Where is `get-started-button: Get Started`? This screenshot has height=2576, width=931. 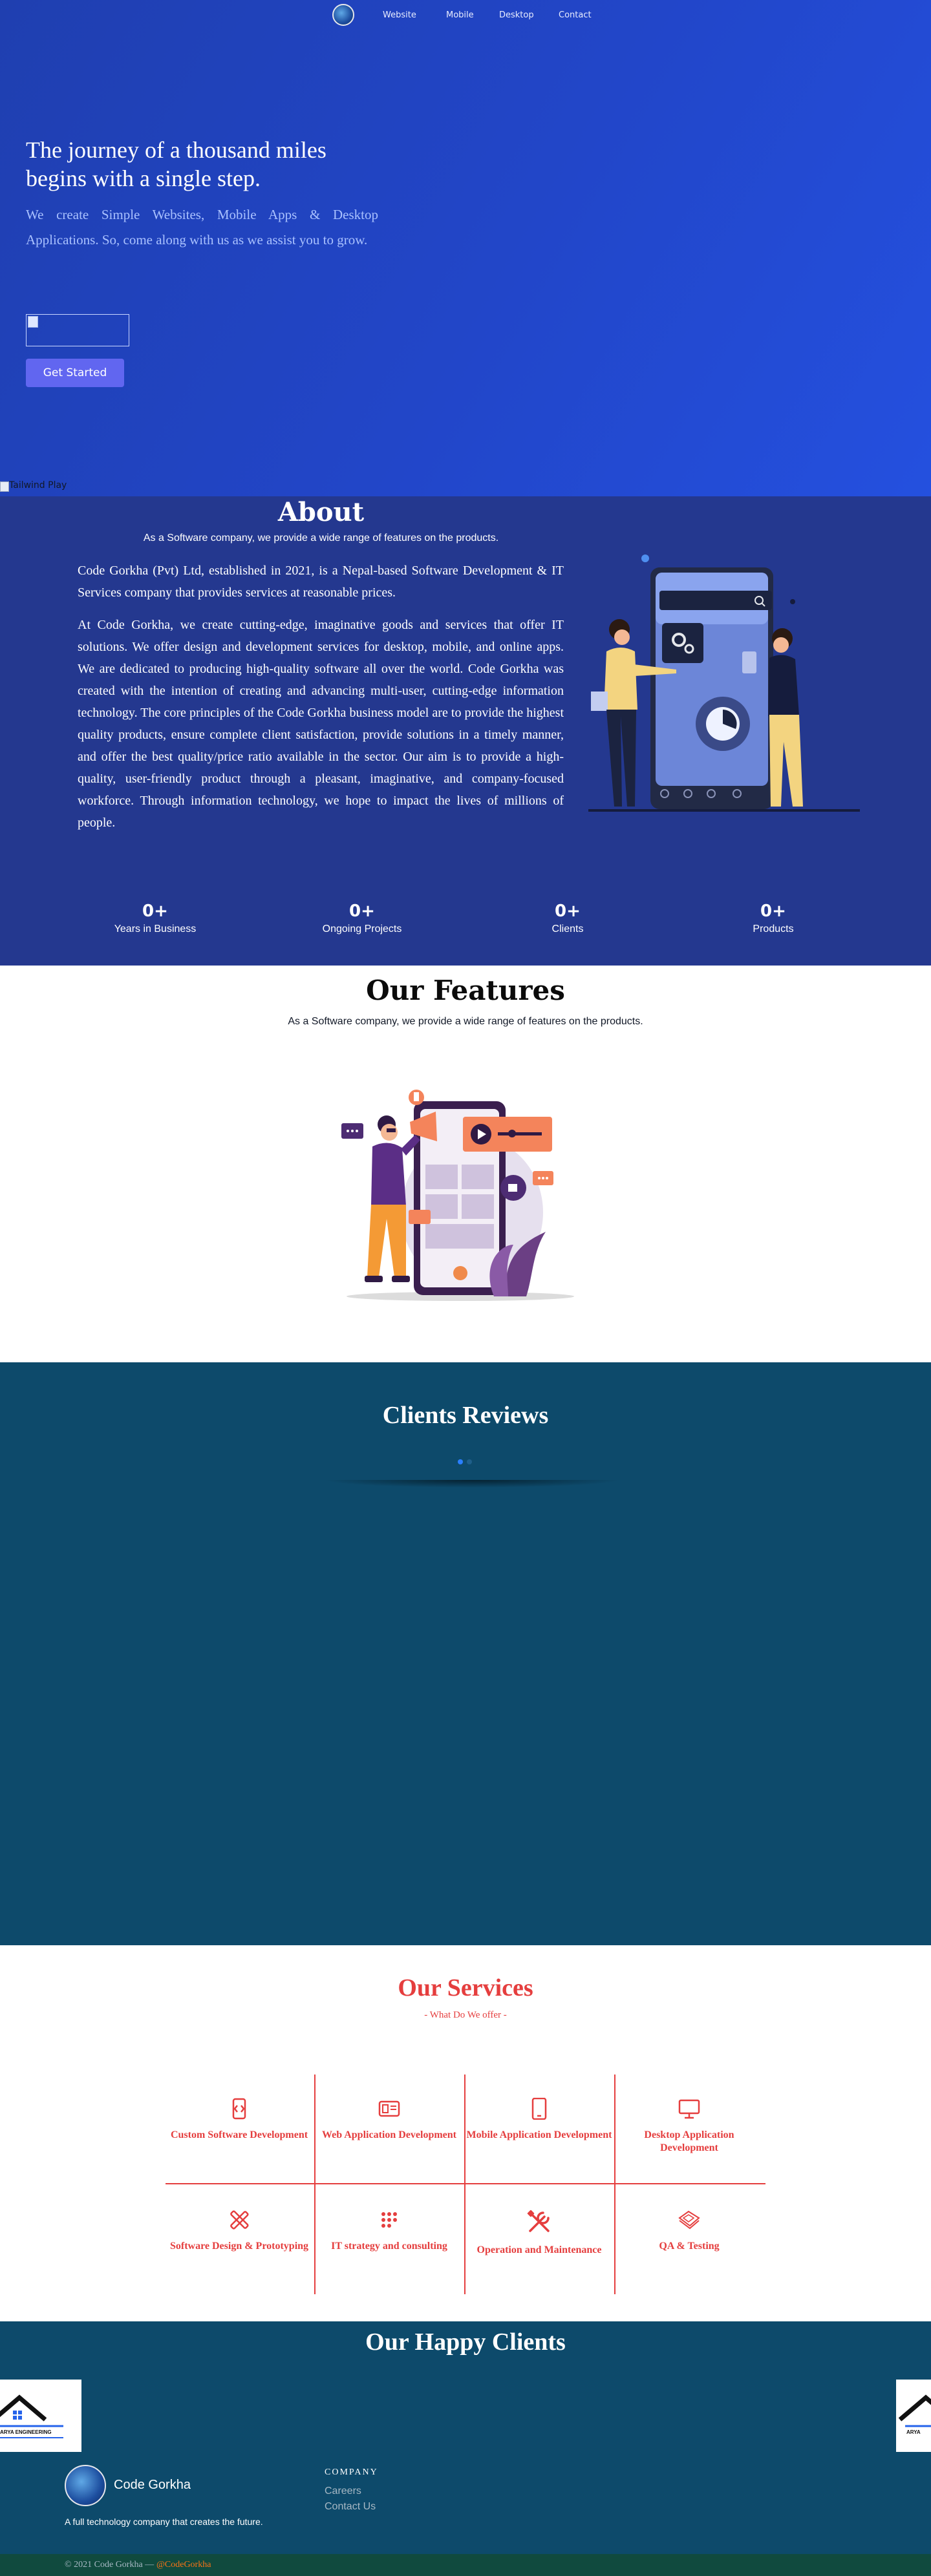 get-started-button: Get Started is located at coordinates (75, 373).